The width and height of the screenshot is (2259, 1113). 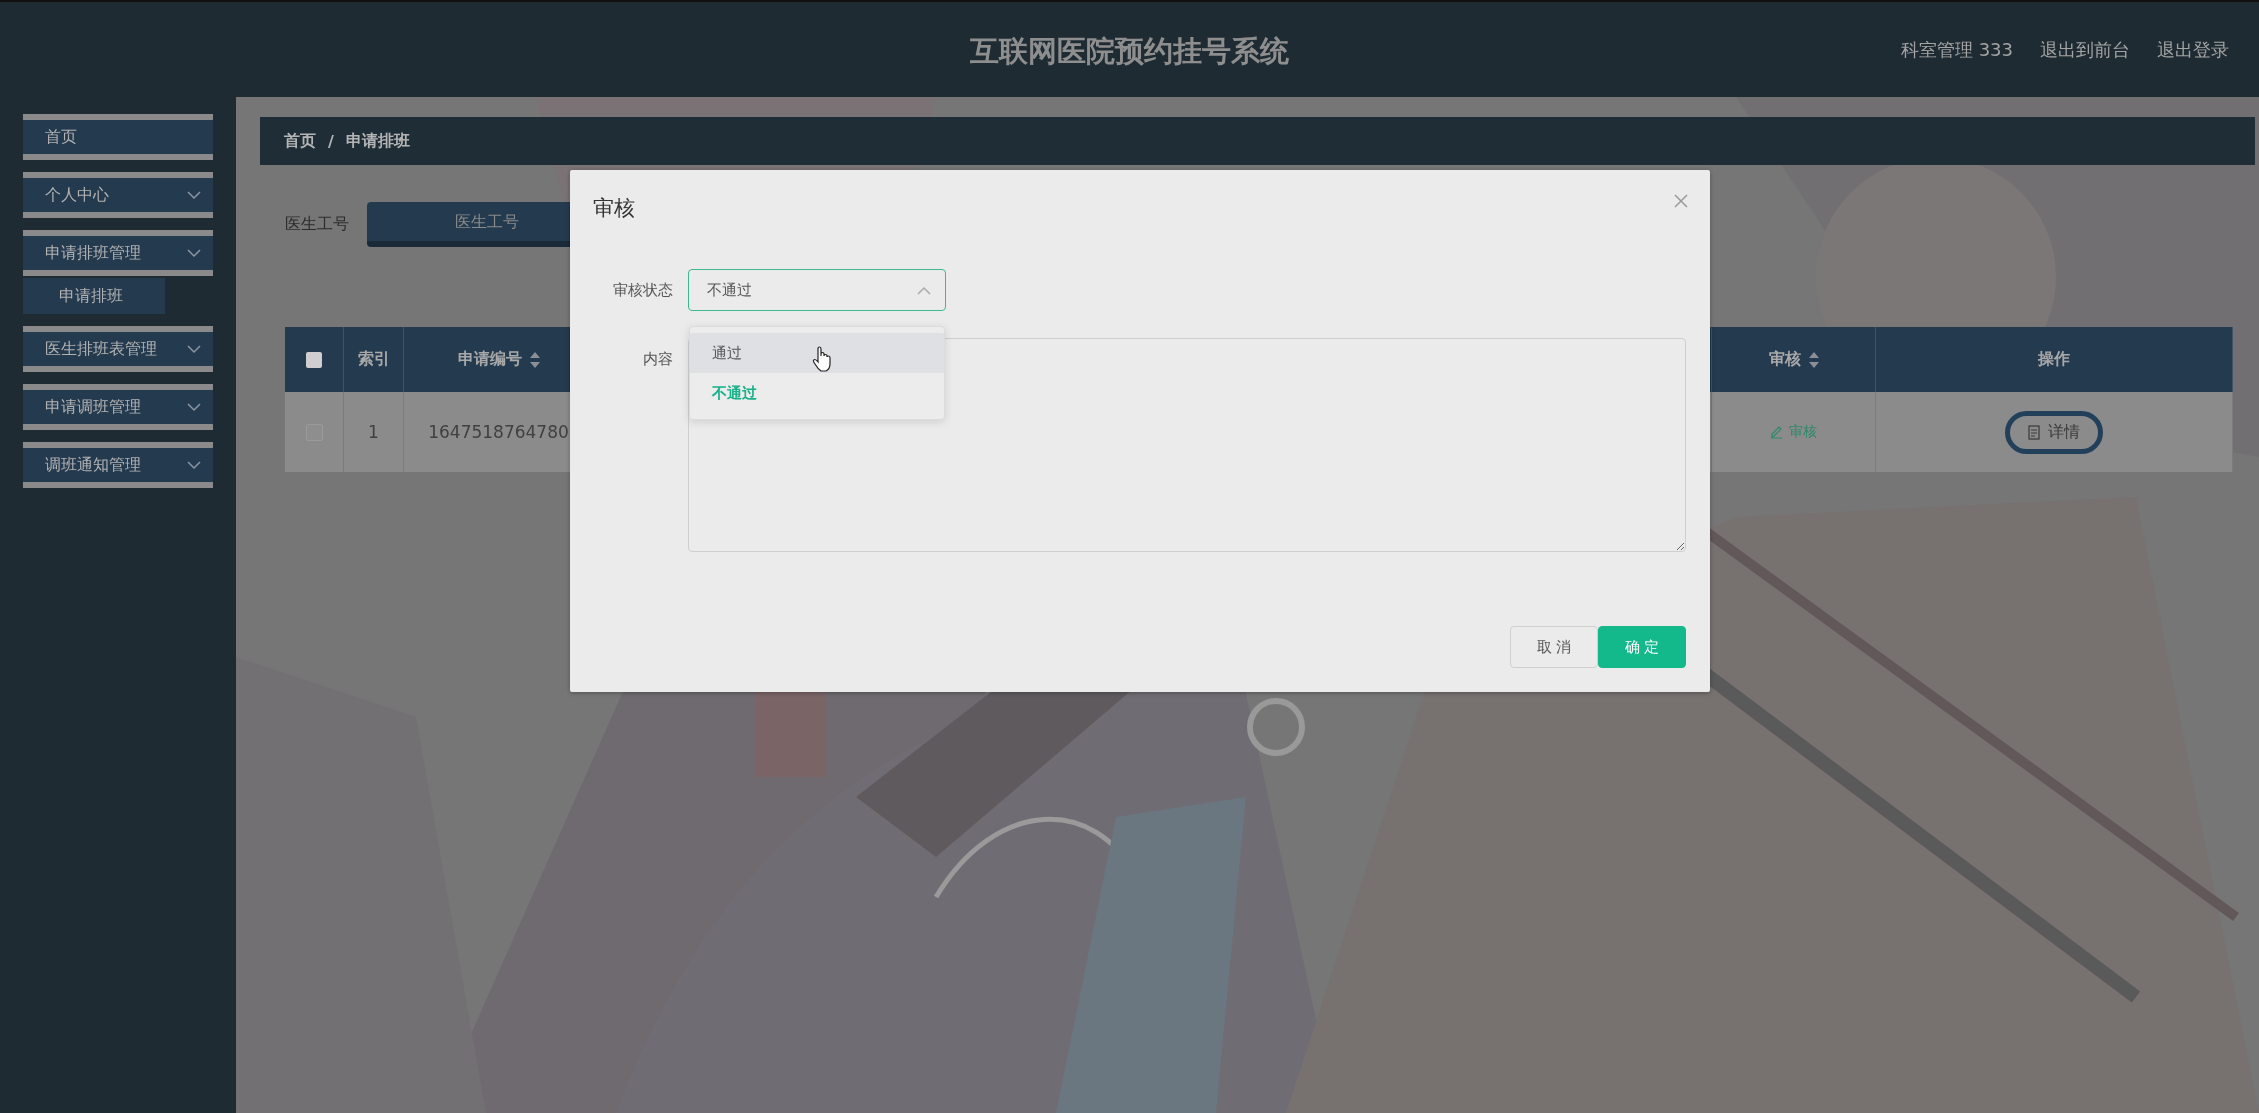 What do you see at coordinates (314, 359) in the screenshot?
I see `select-all-checkbox` at bounding box center [314, 359].